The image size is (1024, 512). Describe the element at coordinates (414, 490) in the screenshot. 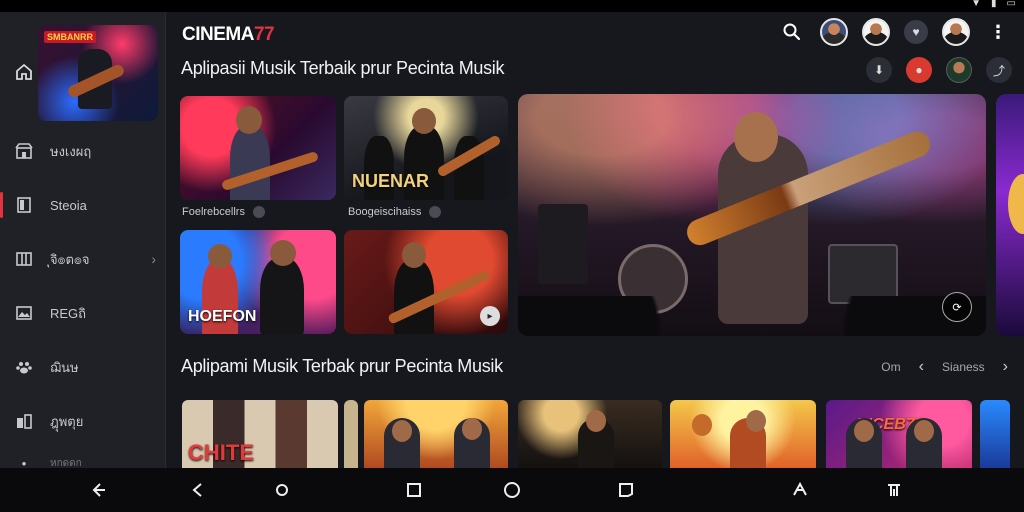

I see `recents-icon` at that location.